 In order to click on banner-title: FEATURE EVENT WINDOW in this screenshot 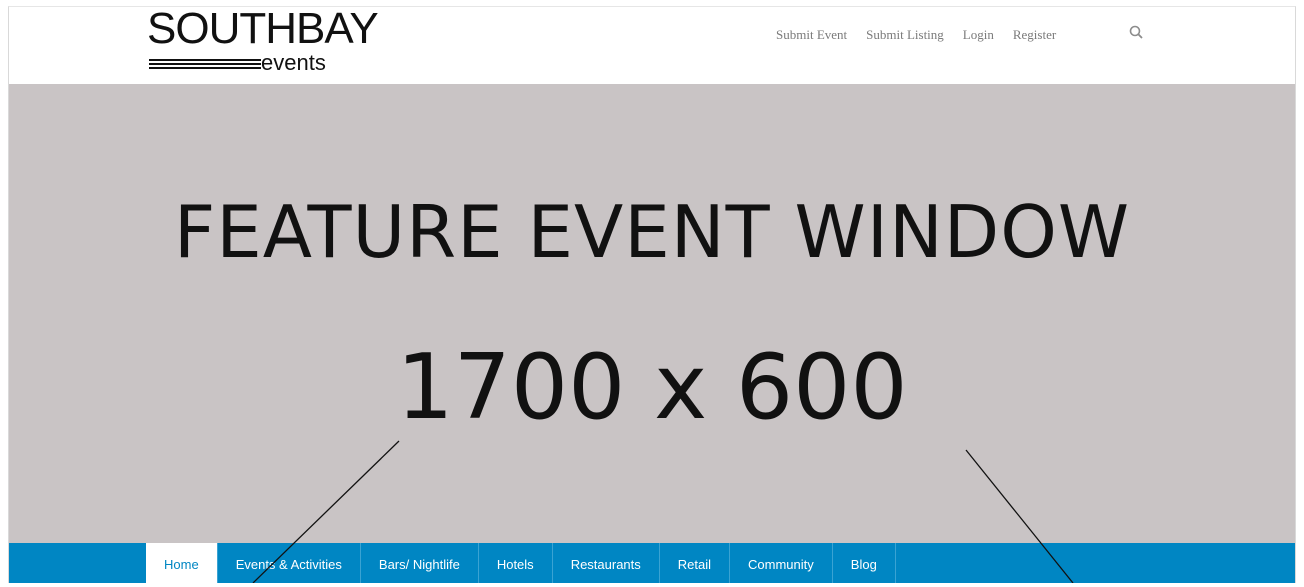, I will do `click(652, 232)`.